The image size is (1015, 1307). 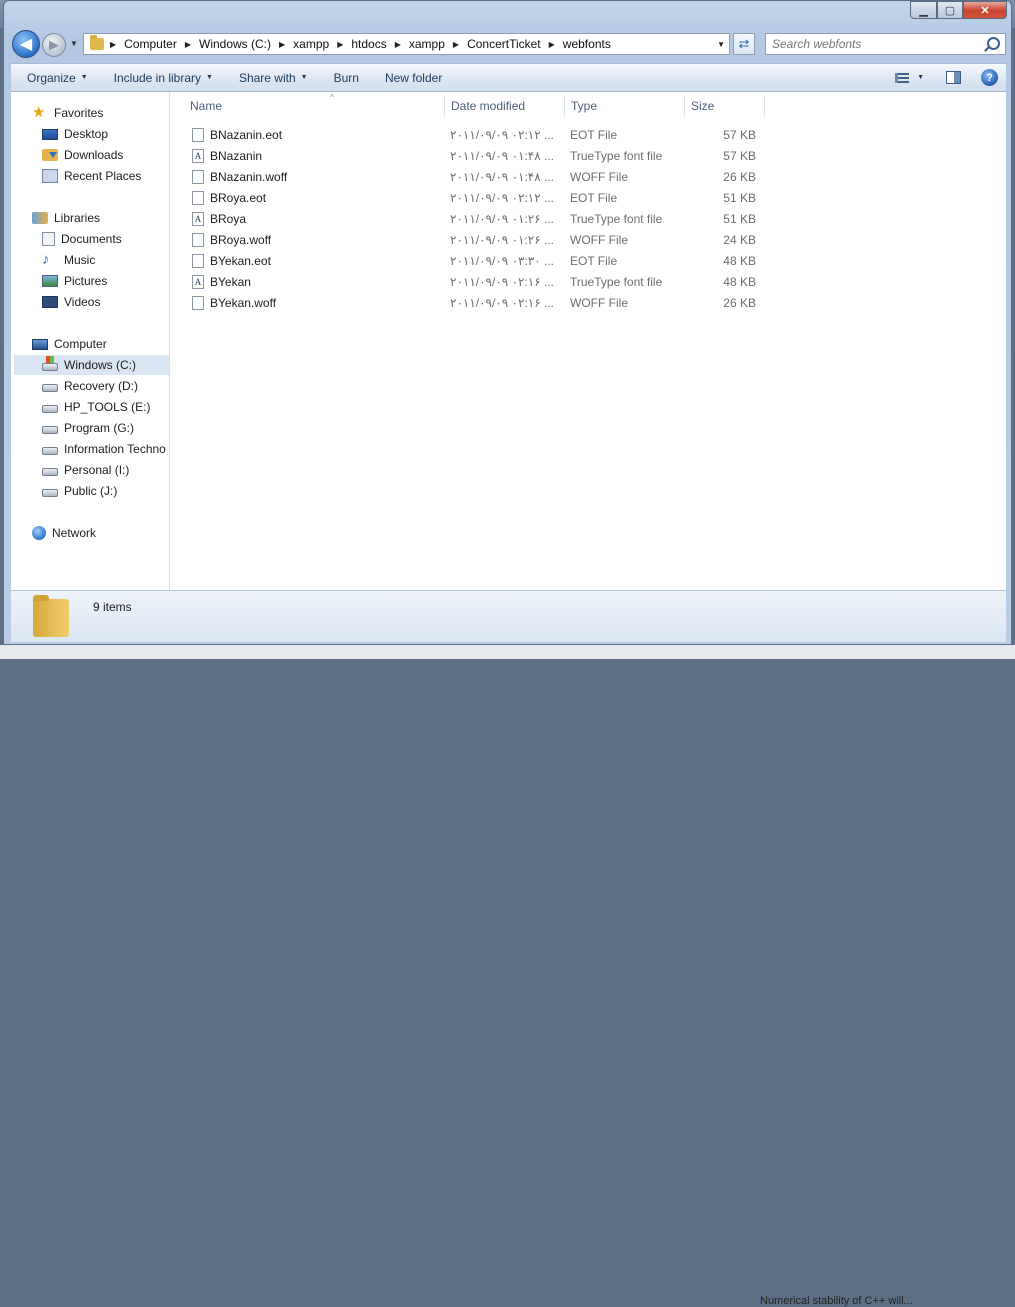 I want to click on minimize-button: ▁, so click(x=923, y=10).